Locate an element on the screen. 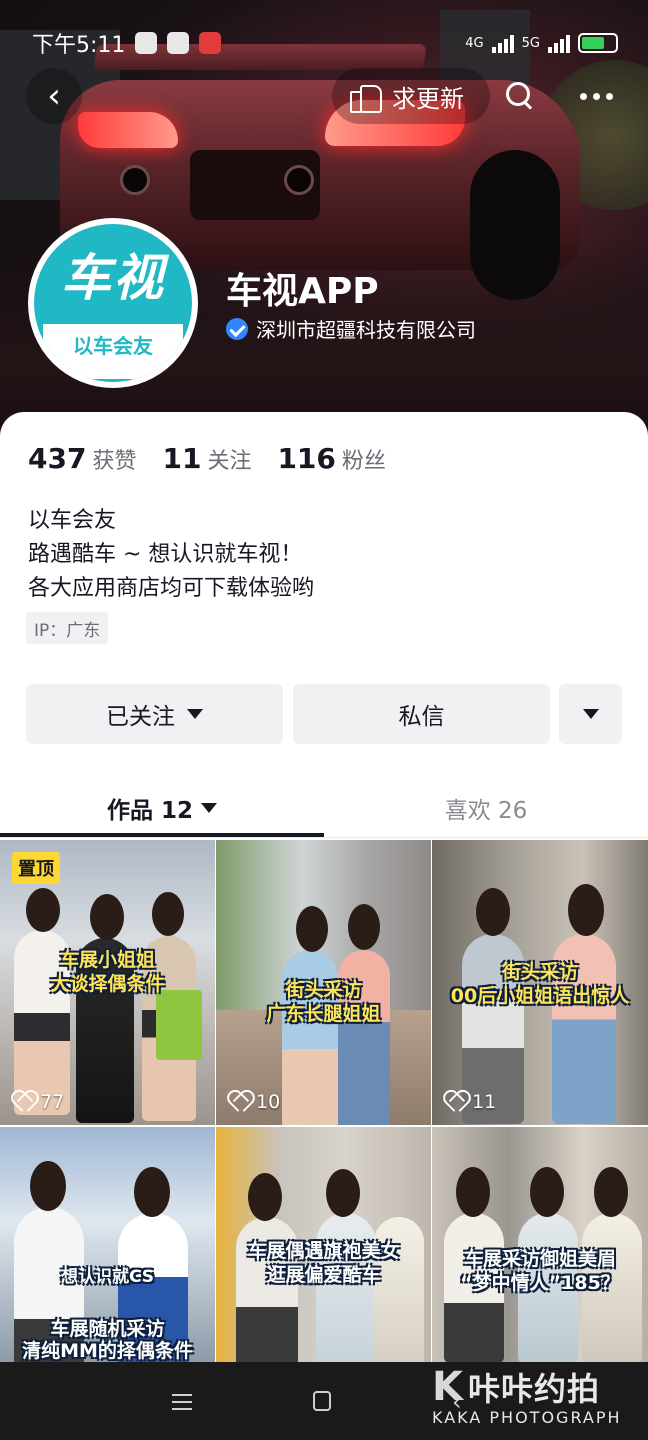 This screenshot has height=1440, width=648. tab-works-label: 作品 12 is located at coordinates (149, 811).